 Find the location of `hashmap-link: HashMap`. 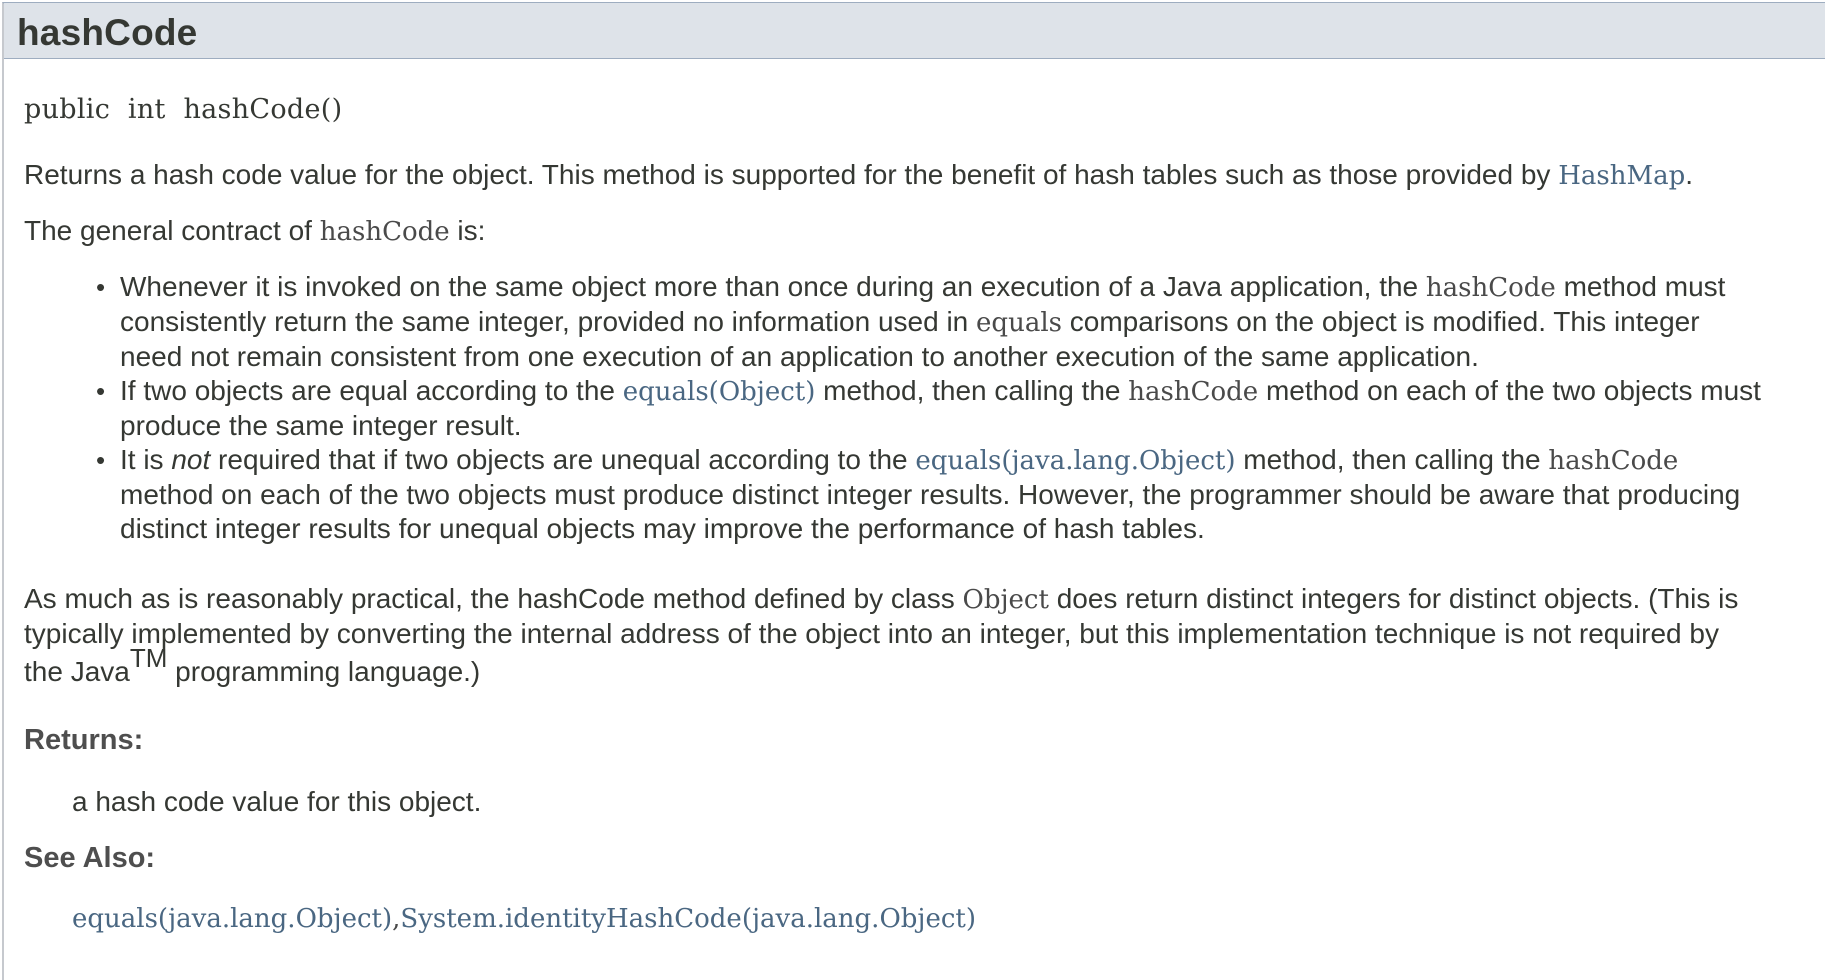

hashmap-link: HashMap is located at coordinates (1621, 176).